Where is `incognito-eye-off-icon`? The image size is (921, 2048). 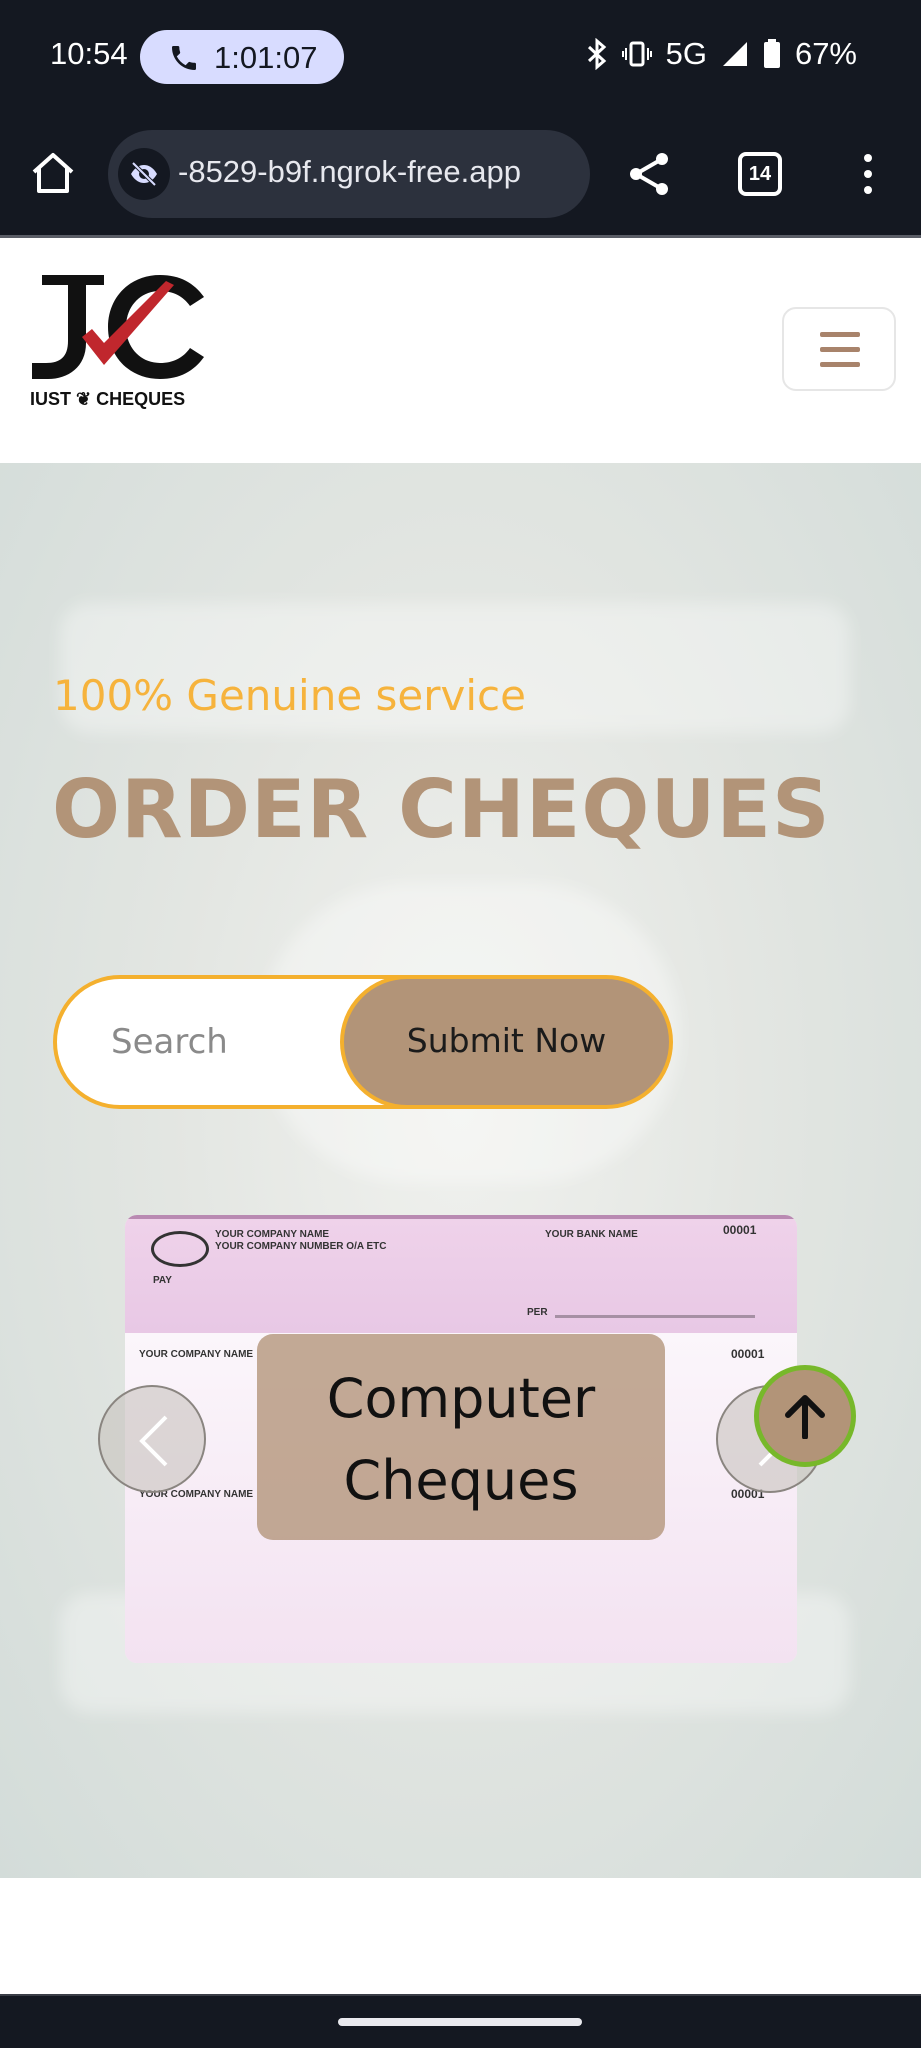
incognito-eye-off-icon is located at coordinates (144, 174).